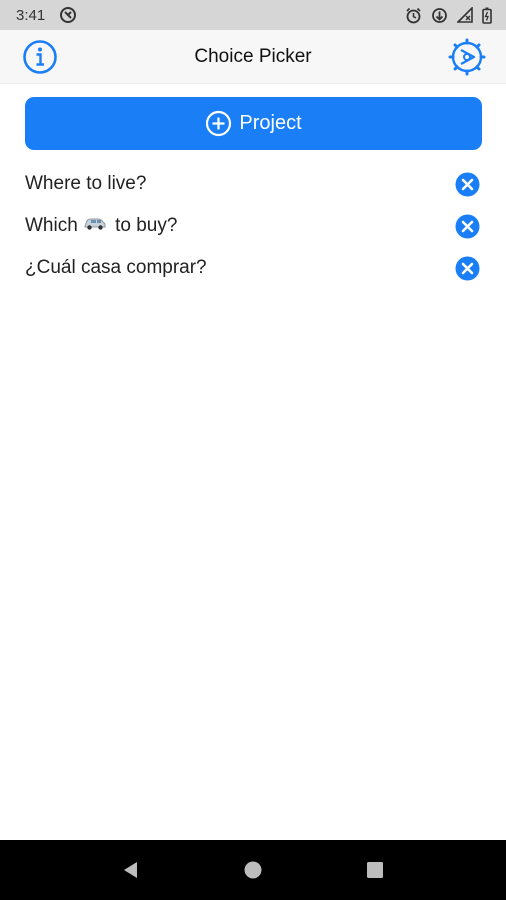 The height and width of the screenshot is (900, 506). I want to click on recents-button, so click(375, 870).